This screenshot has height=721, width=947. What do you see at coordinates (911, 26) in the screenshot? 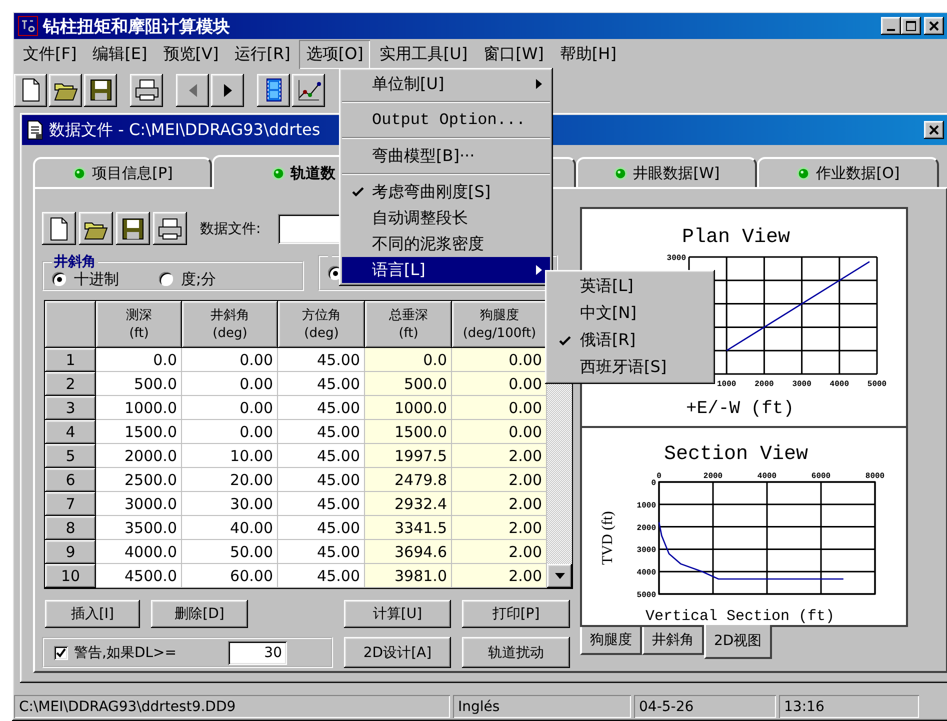
I see `maximize-button` at bounding box center [911, 26].